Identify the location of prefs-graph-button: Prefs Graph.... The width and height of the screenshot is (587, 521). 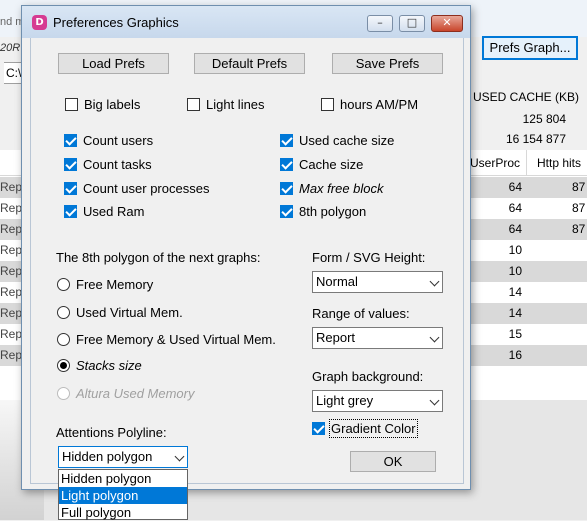
(530, 48).